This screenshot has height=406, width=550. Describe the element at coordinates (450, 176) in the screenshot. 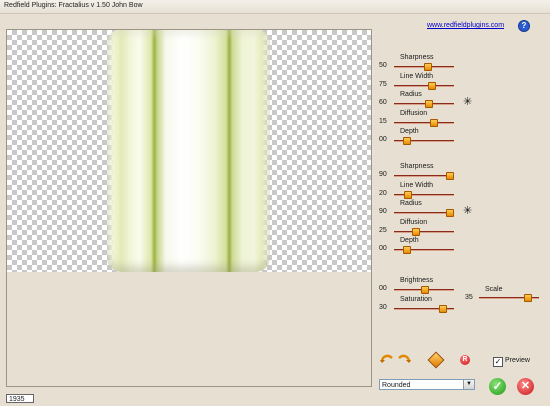

I see `group2-sharpness-slider-thumb` at that location.